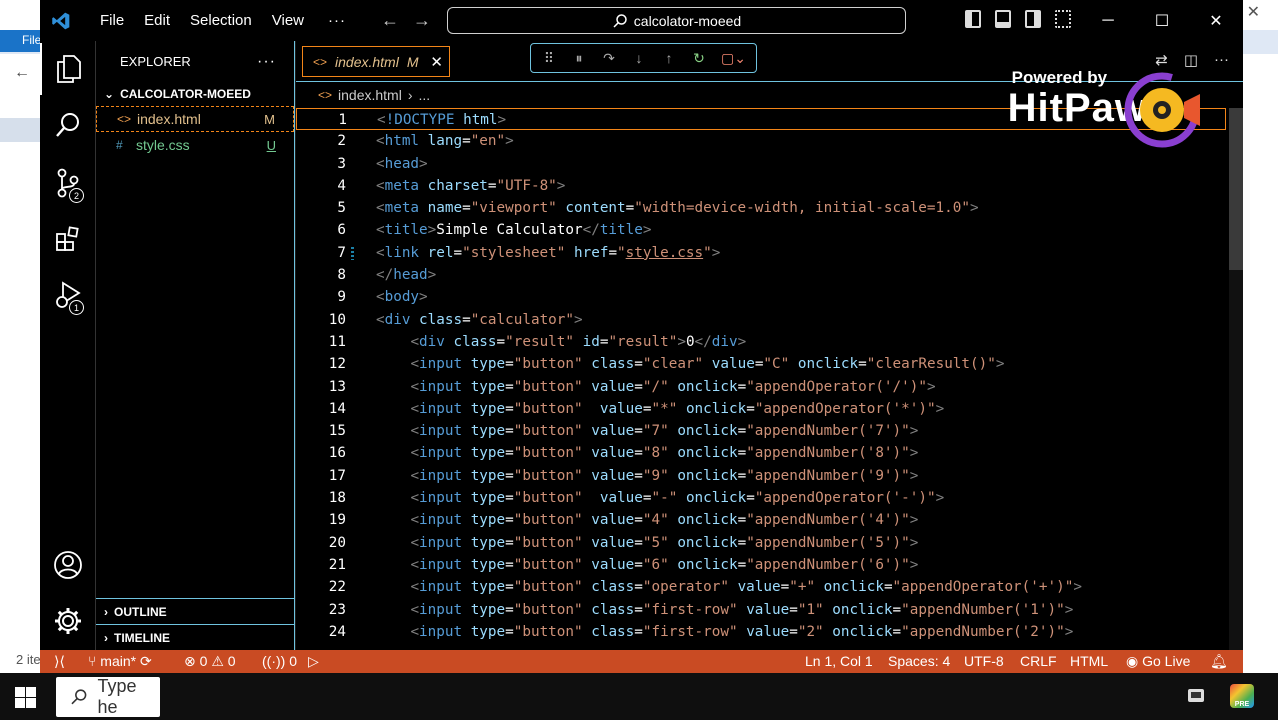 The width and height of the screenshot is (1278, 720). I want to click on toggle-secondary-sidebar-icon, so click(1033, 19).